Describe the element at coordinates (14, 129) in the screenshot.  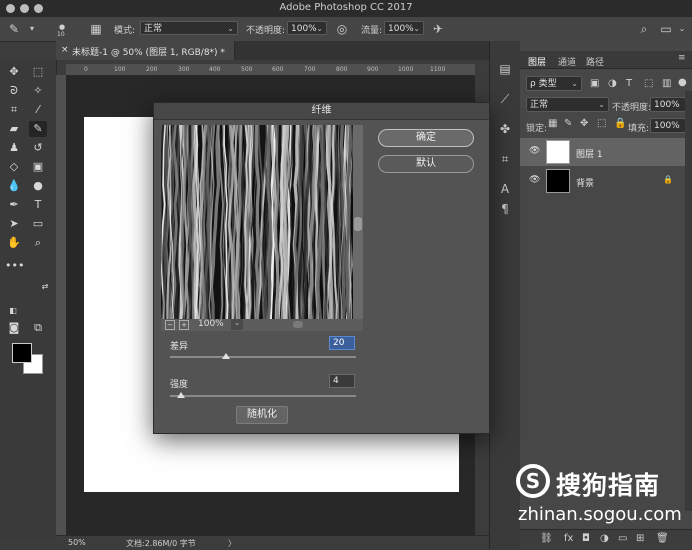
I see `healing-brush-tool-icon: ▰` at that location.